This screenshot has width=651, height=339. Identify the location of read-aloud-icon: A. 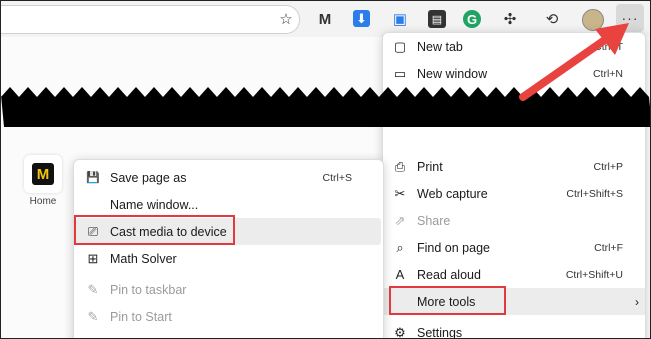
(400, 274).